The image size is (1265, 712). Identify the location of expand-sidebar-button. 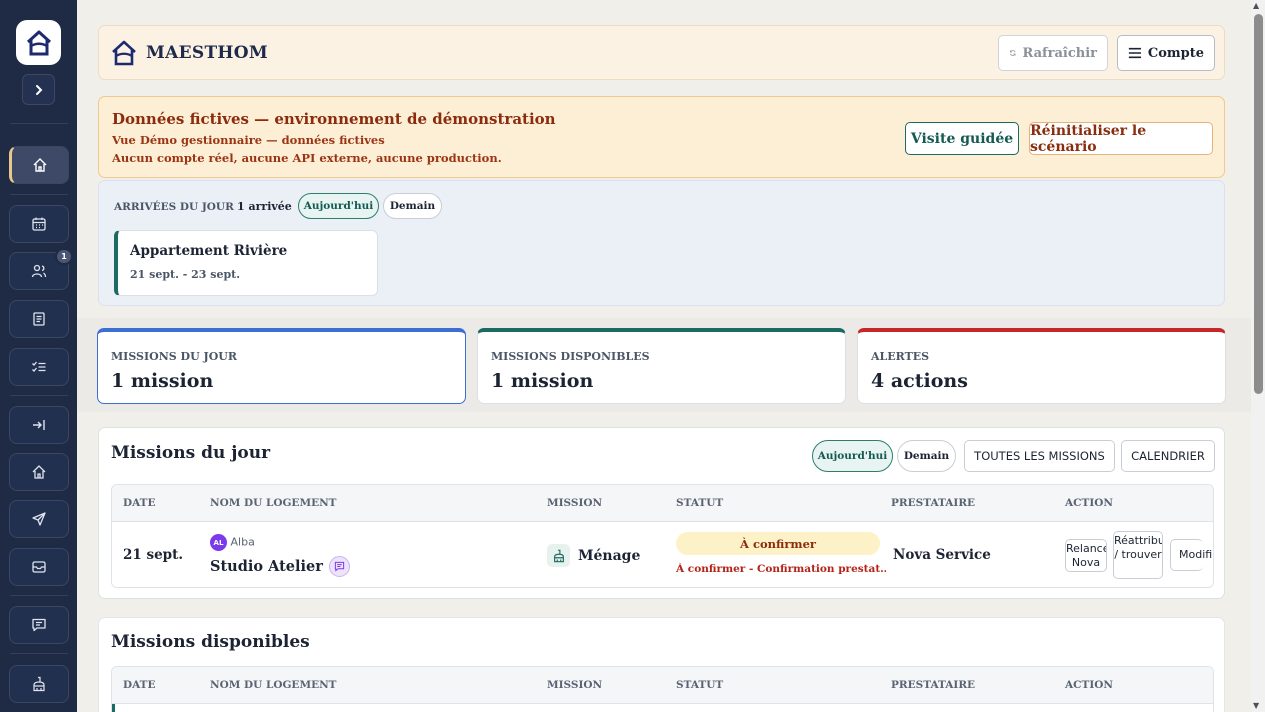
(38, 89).